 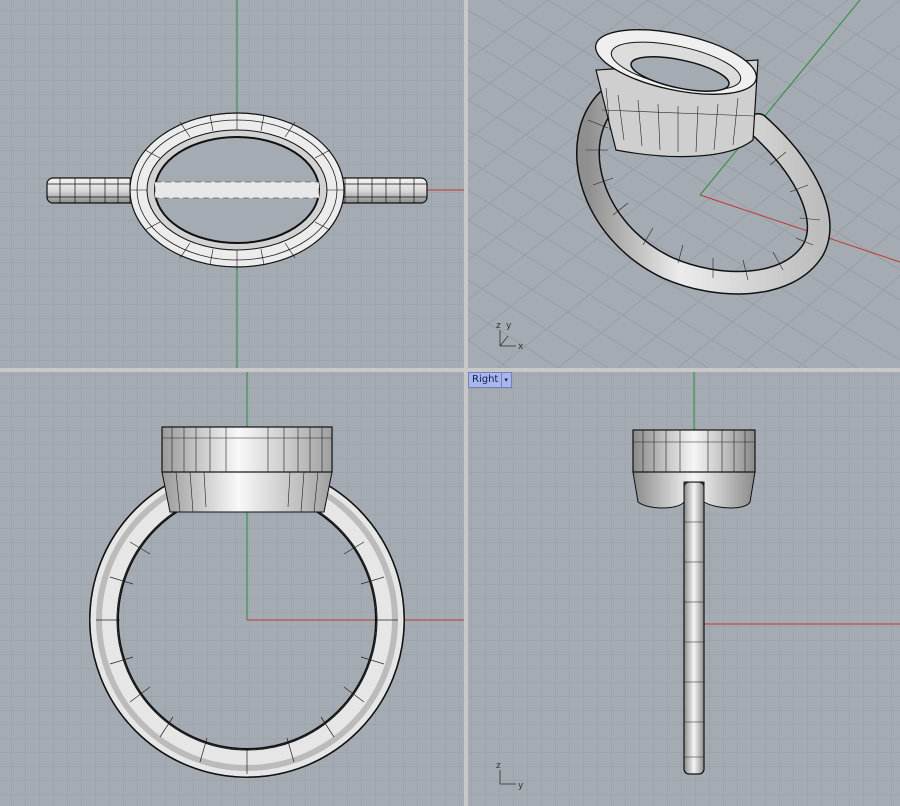 I want to click on ring-perspective-view, so click(x=703, y=162).